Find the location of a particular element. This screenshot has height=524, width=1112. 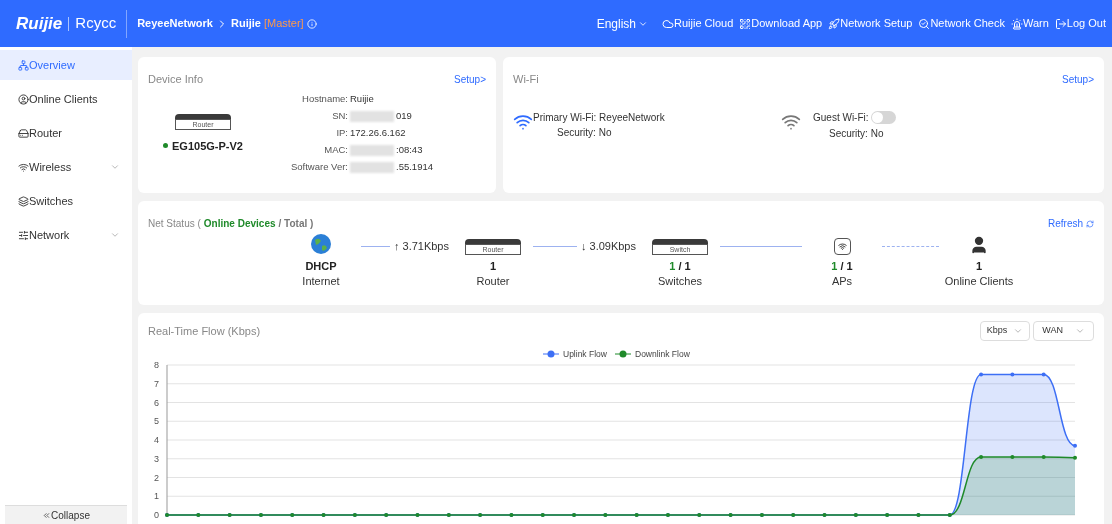

refresh-icon is located at coordinates (1090, 223).